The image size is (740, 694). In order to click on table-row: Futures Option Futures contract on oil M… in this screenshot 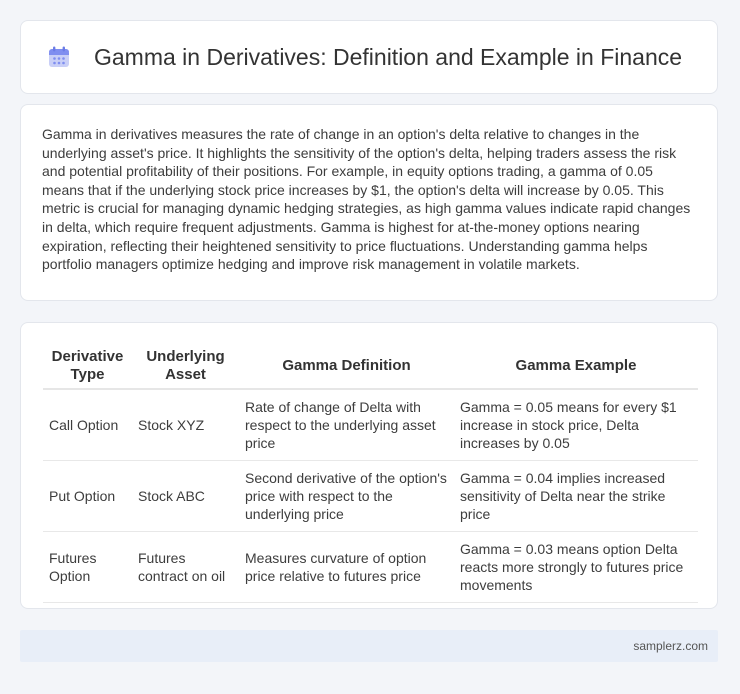, I will do `click(370, 567)`.